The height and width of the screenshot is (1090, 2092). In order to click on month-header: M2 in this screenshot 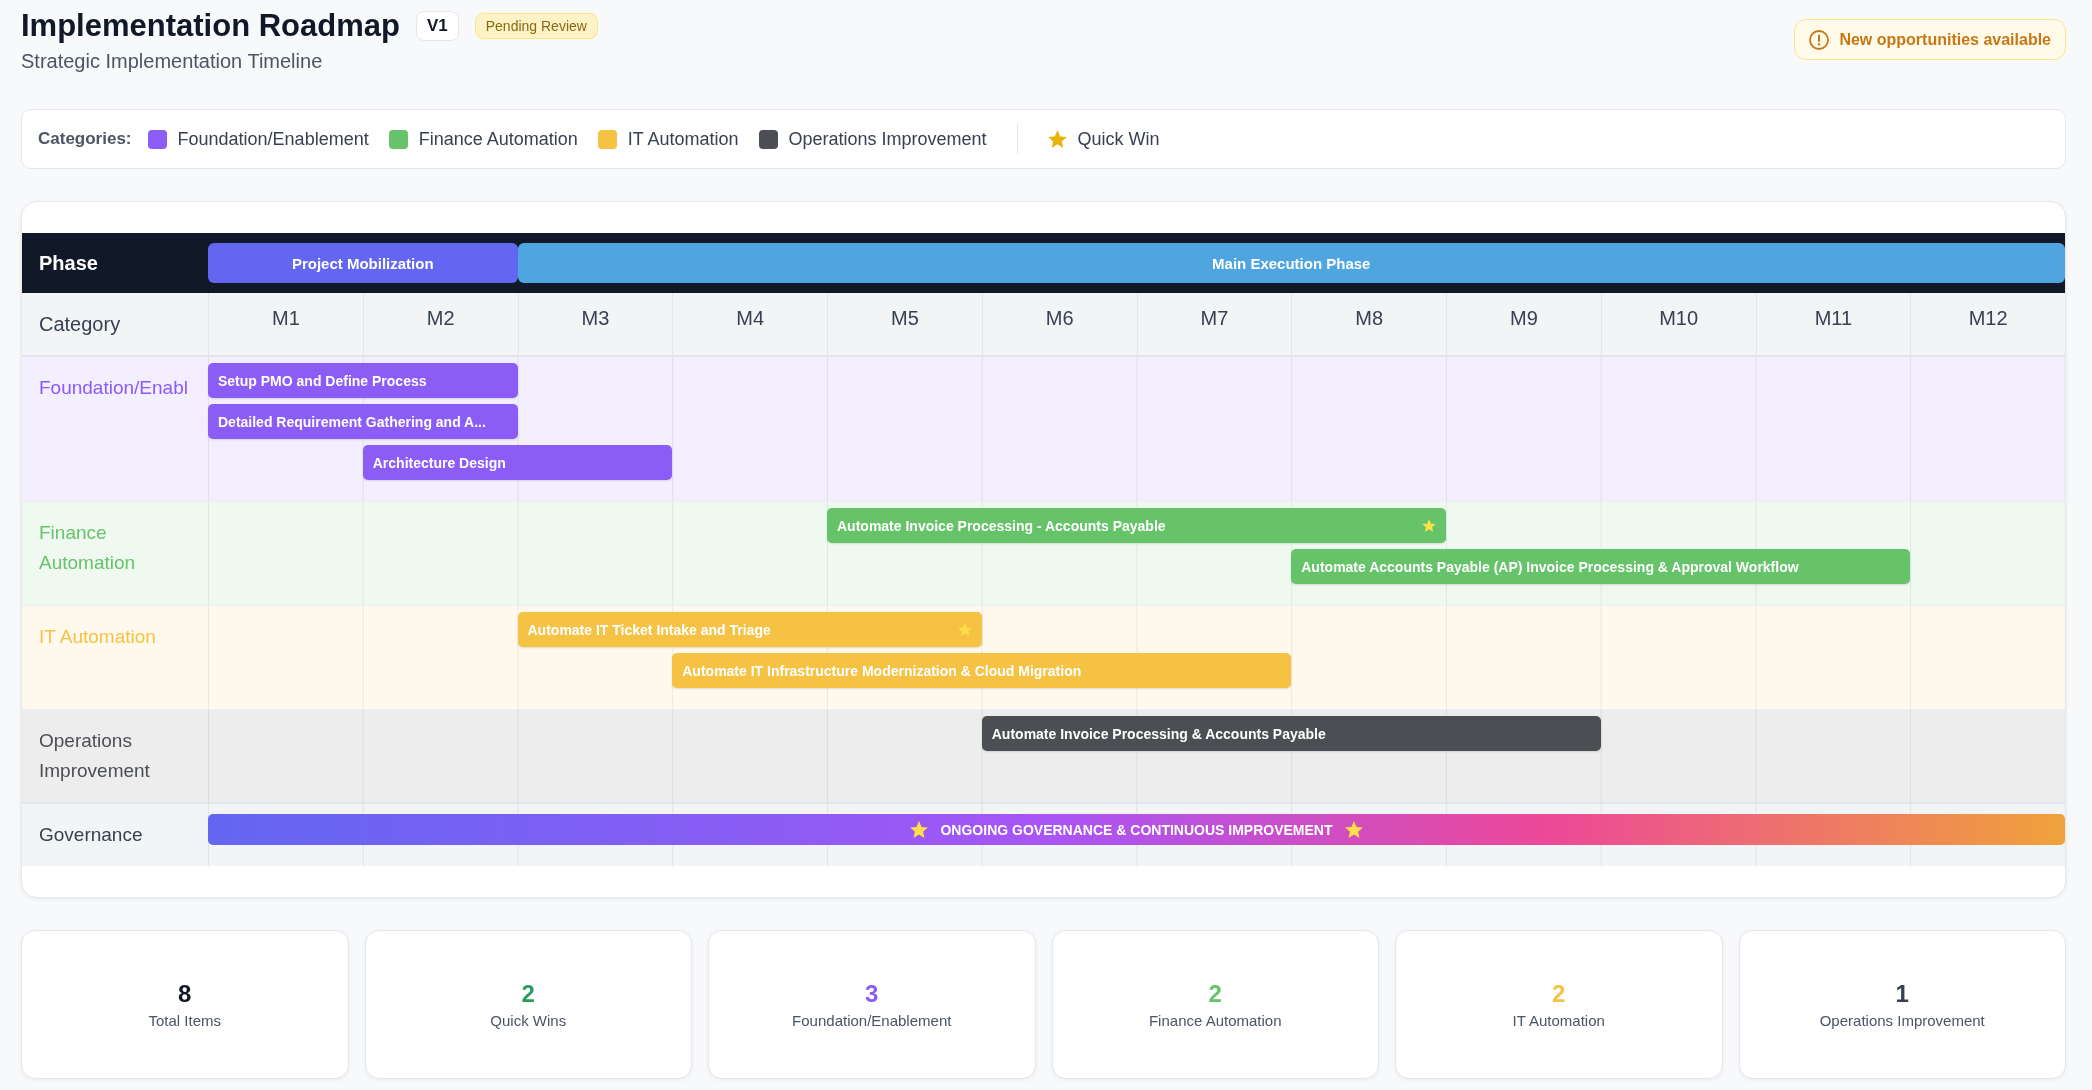, I will do `click(440, 324)`.